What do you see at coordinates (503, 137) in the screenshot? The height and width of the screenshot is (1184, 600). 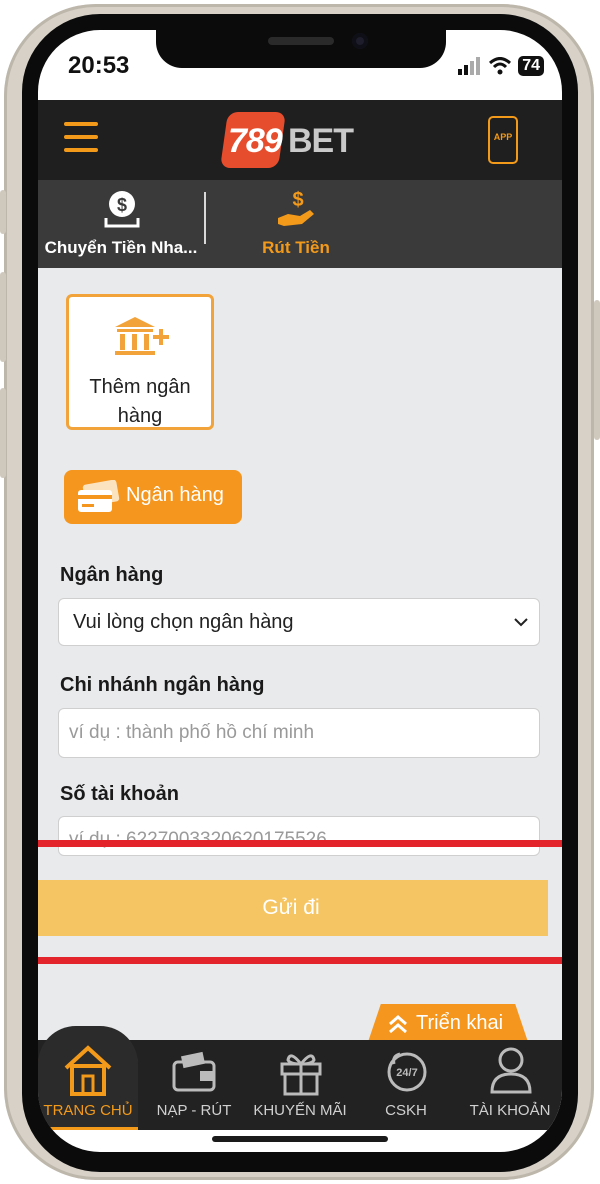 I see `app-label: APP` at bounding box center [503, 137].